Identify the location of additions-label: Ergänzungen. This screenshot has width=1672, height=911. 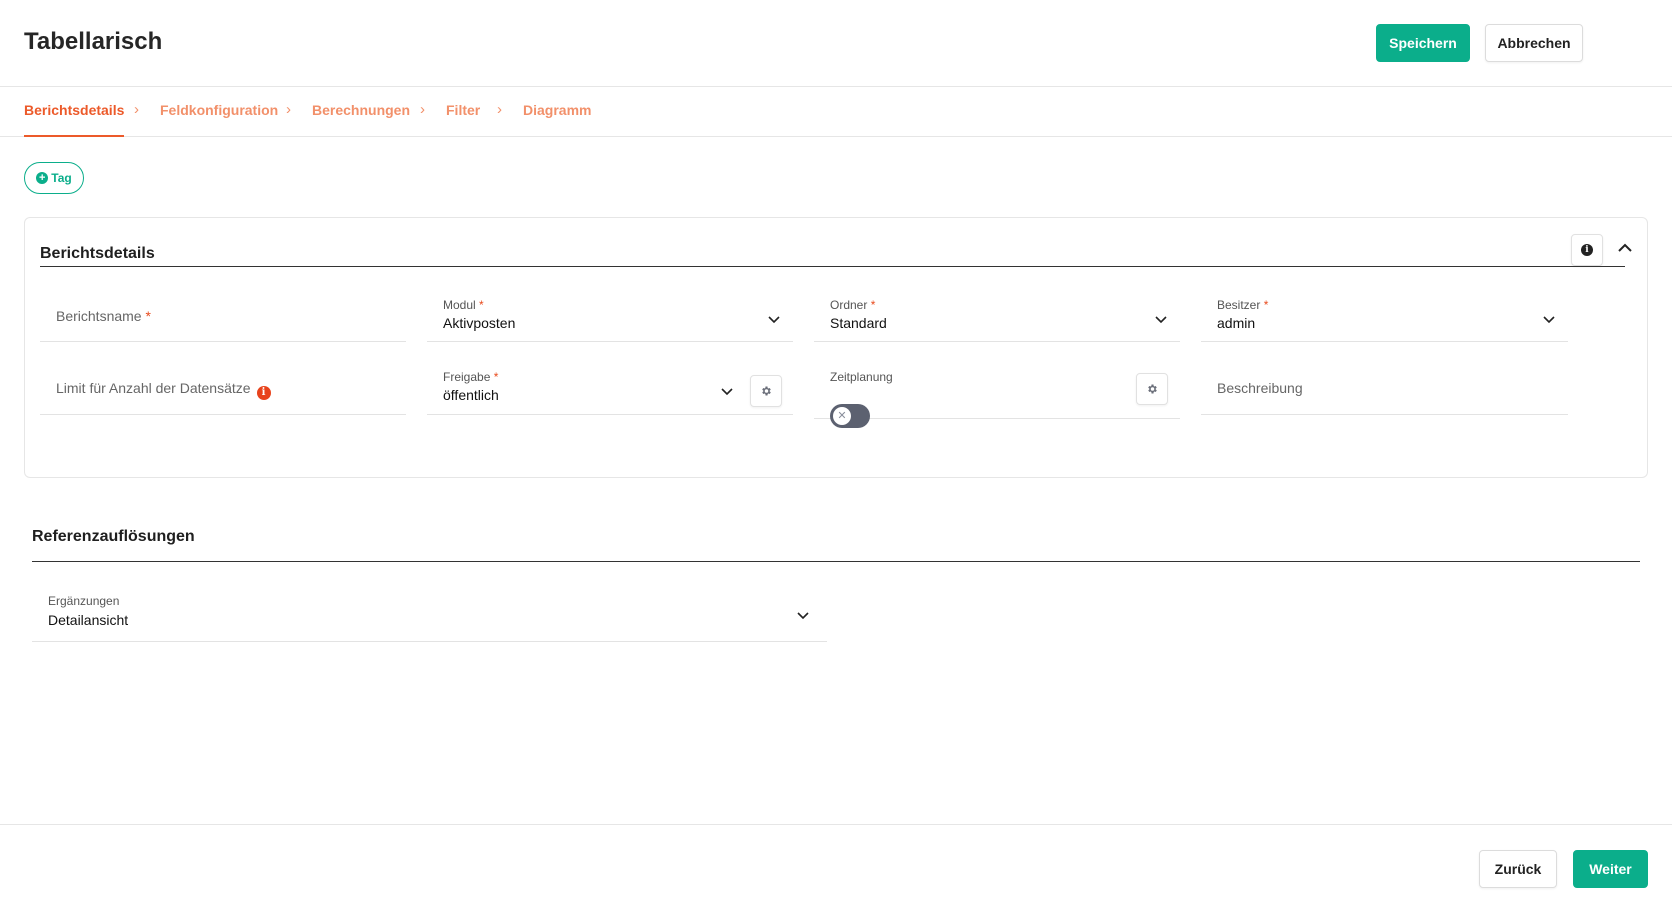
(84, 601).